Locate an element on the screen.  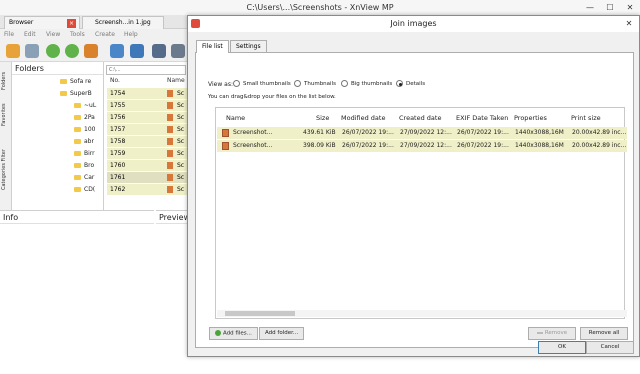
menu-view: View is located at coordinates (53, 34).